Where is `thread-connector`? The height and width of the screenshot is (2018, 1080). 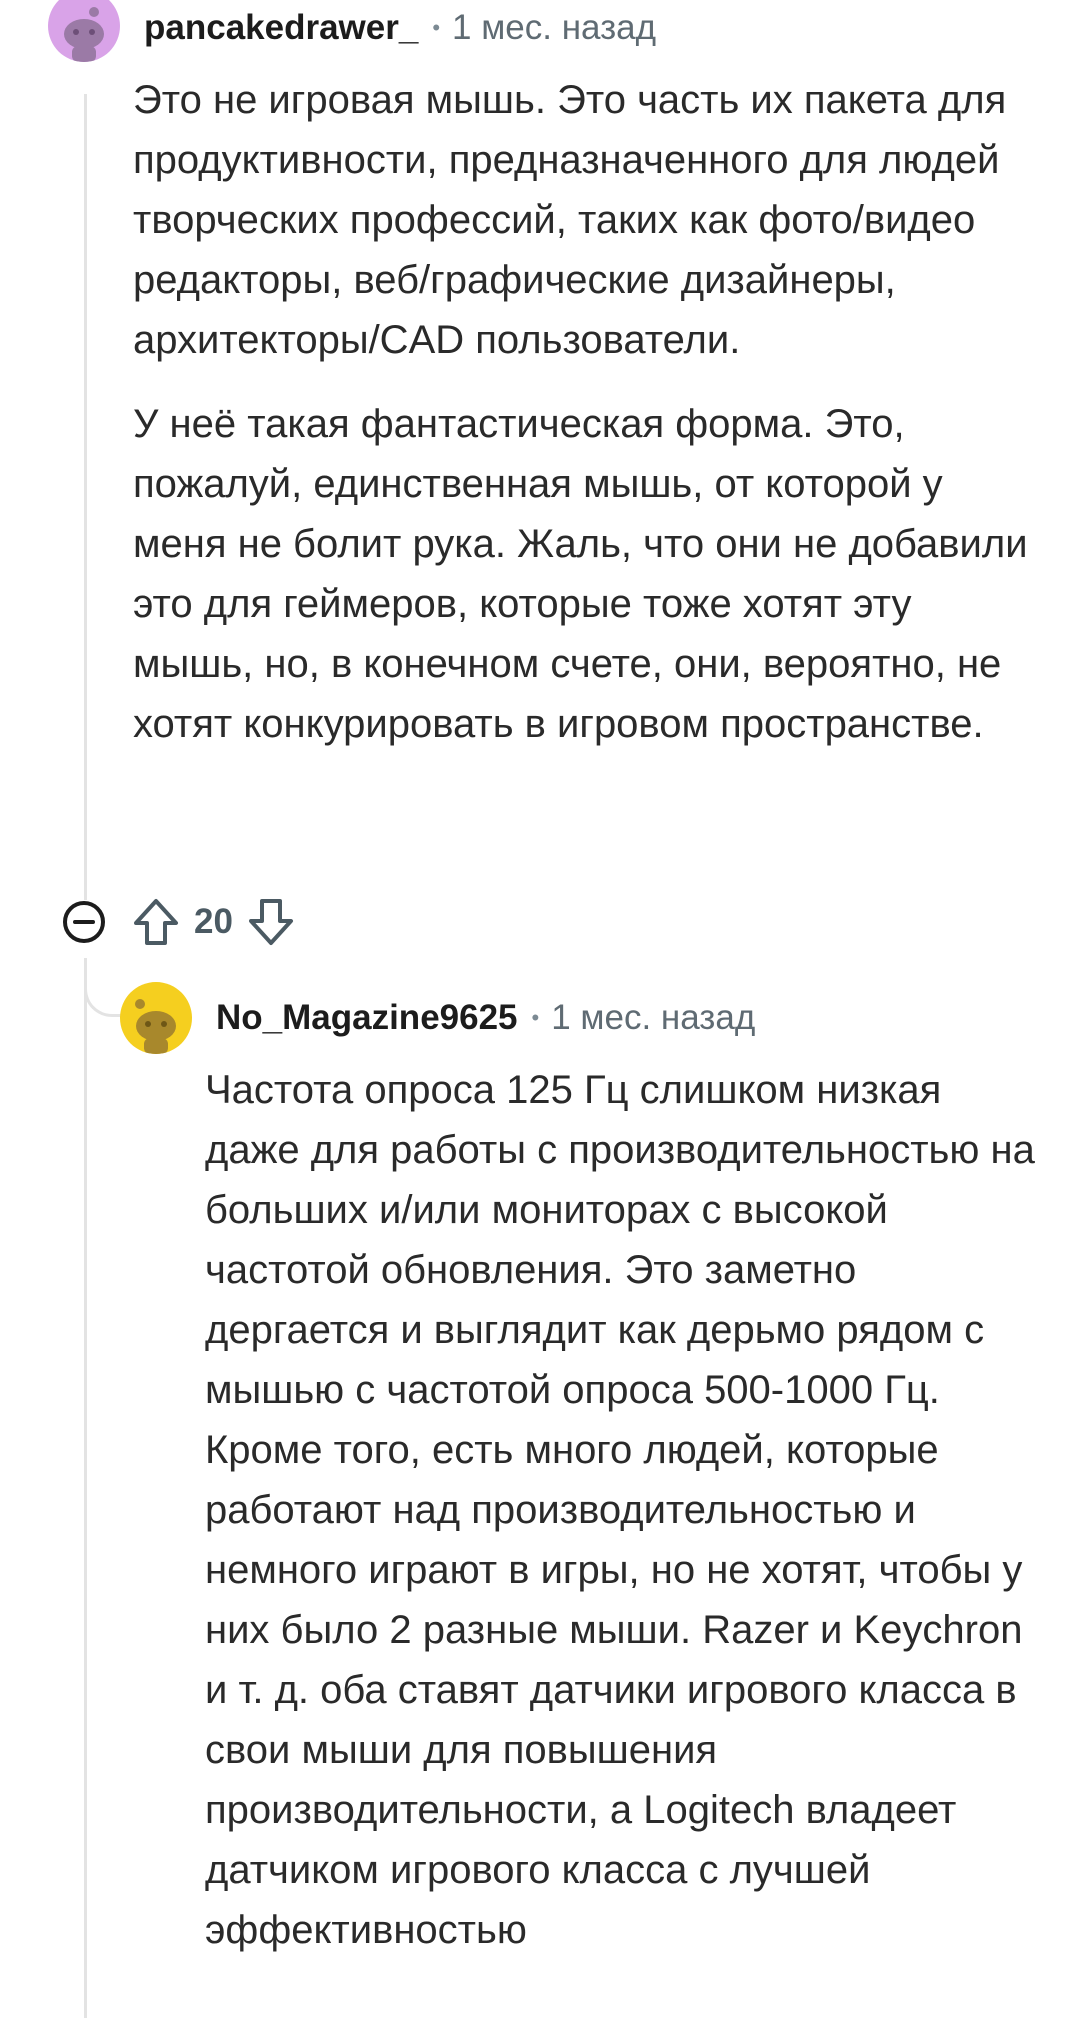 thread-connector is located at coordinates (103, 994).